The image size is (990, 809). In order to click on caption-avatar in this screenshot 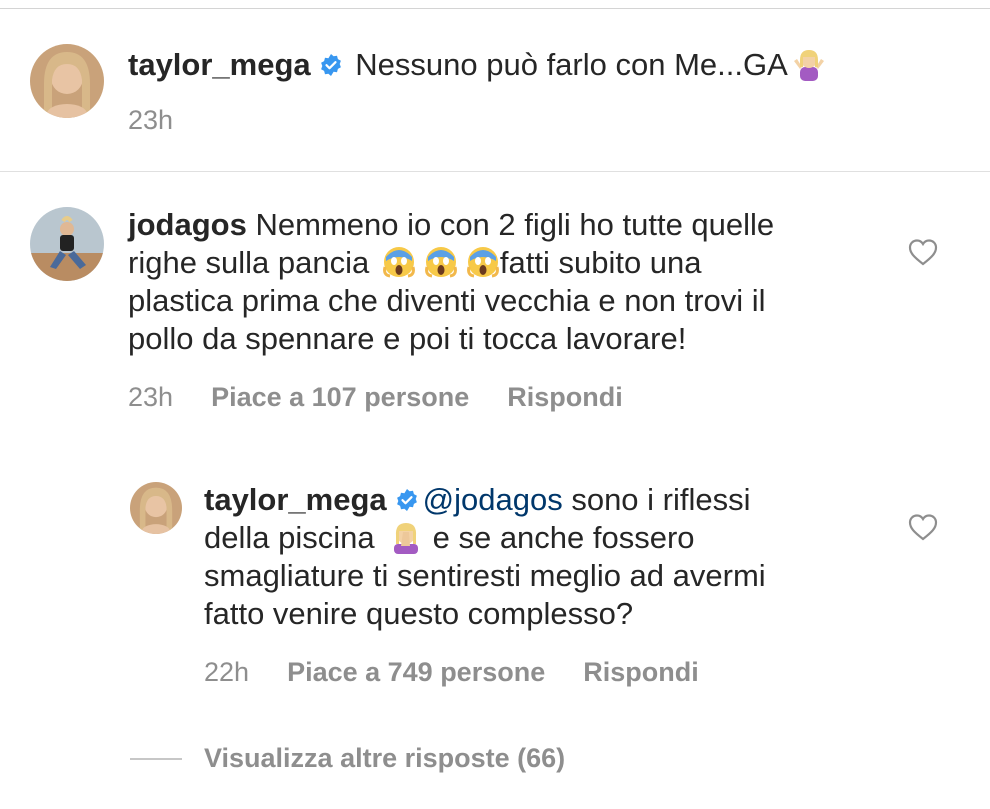, I will do `click(67, 81)`.